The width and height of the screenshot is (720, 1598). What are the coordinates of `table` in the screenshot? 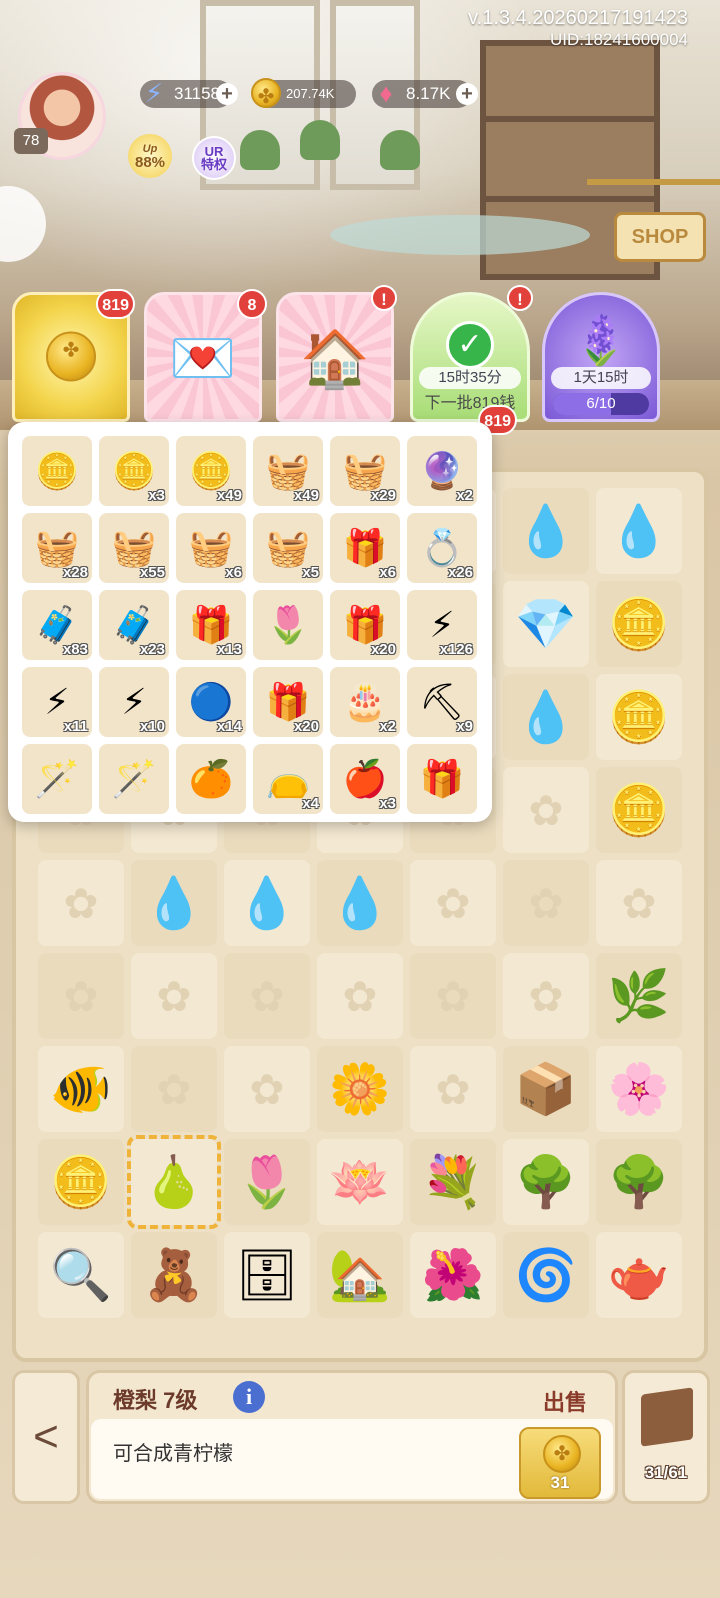 It's located at (460, 235).